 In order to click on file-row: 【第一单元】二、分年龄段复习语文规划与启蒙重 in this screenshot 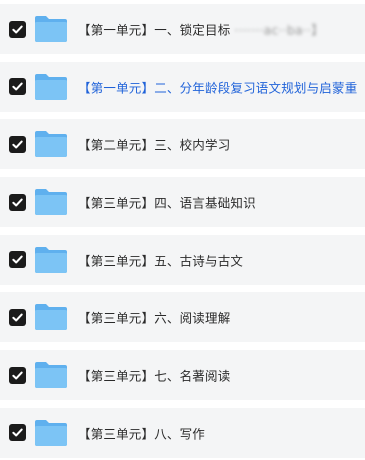, I will do `click(182, 86)`.